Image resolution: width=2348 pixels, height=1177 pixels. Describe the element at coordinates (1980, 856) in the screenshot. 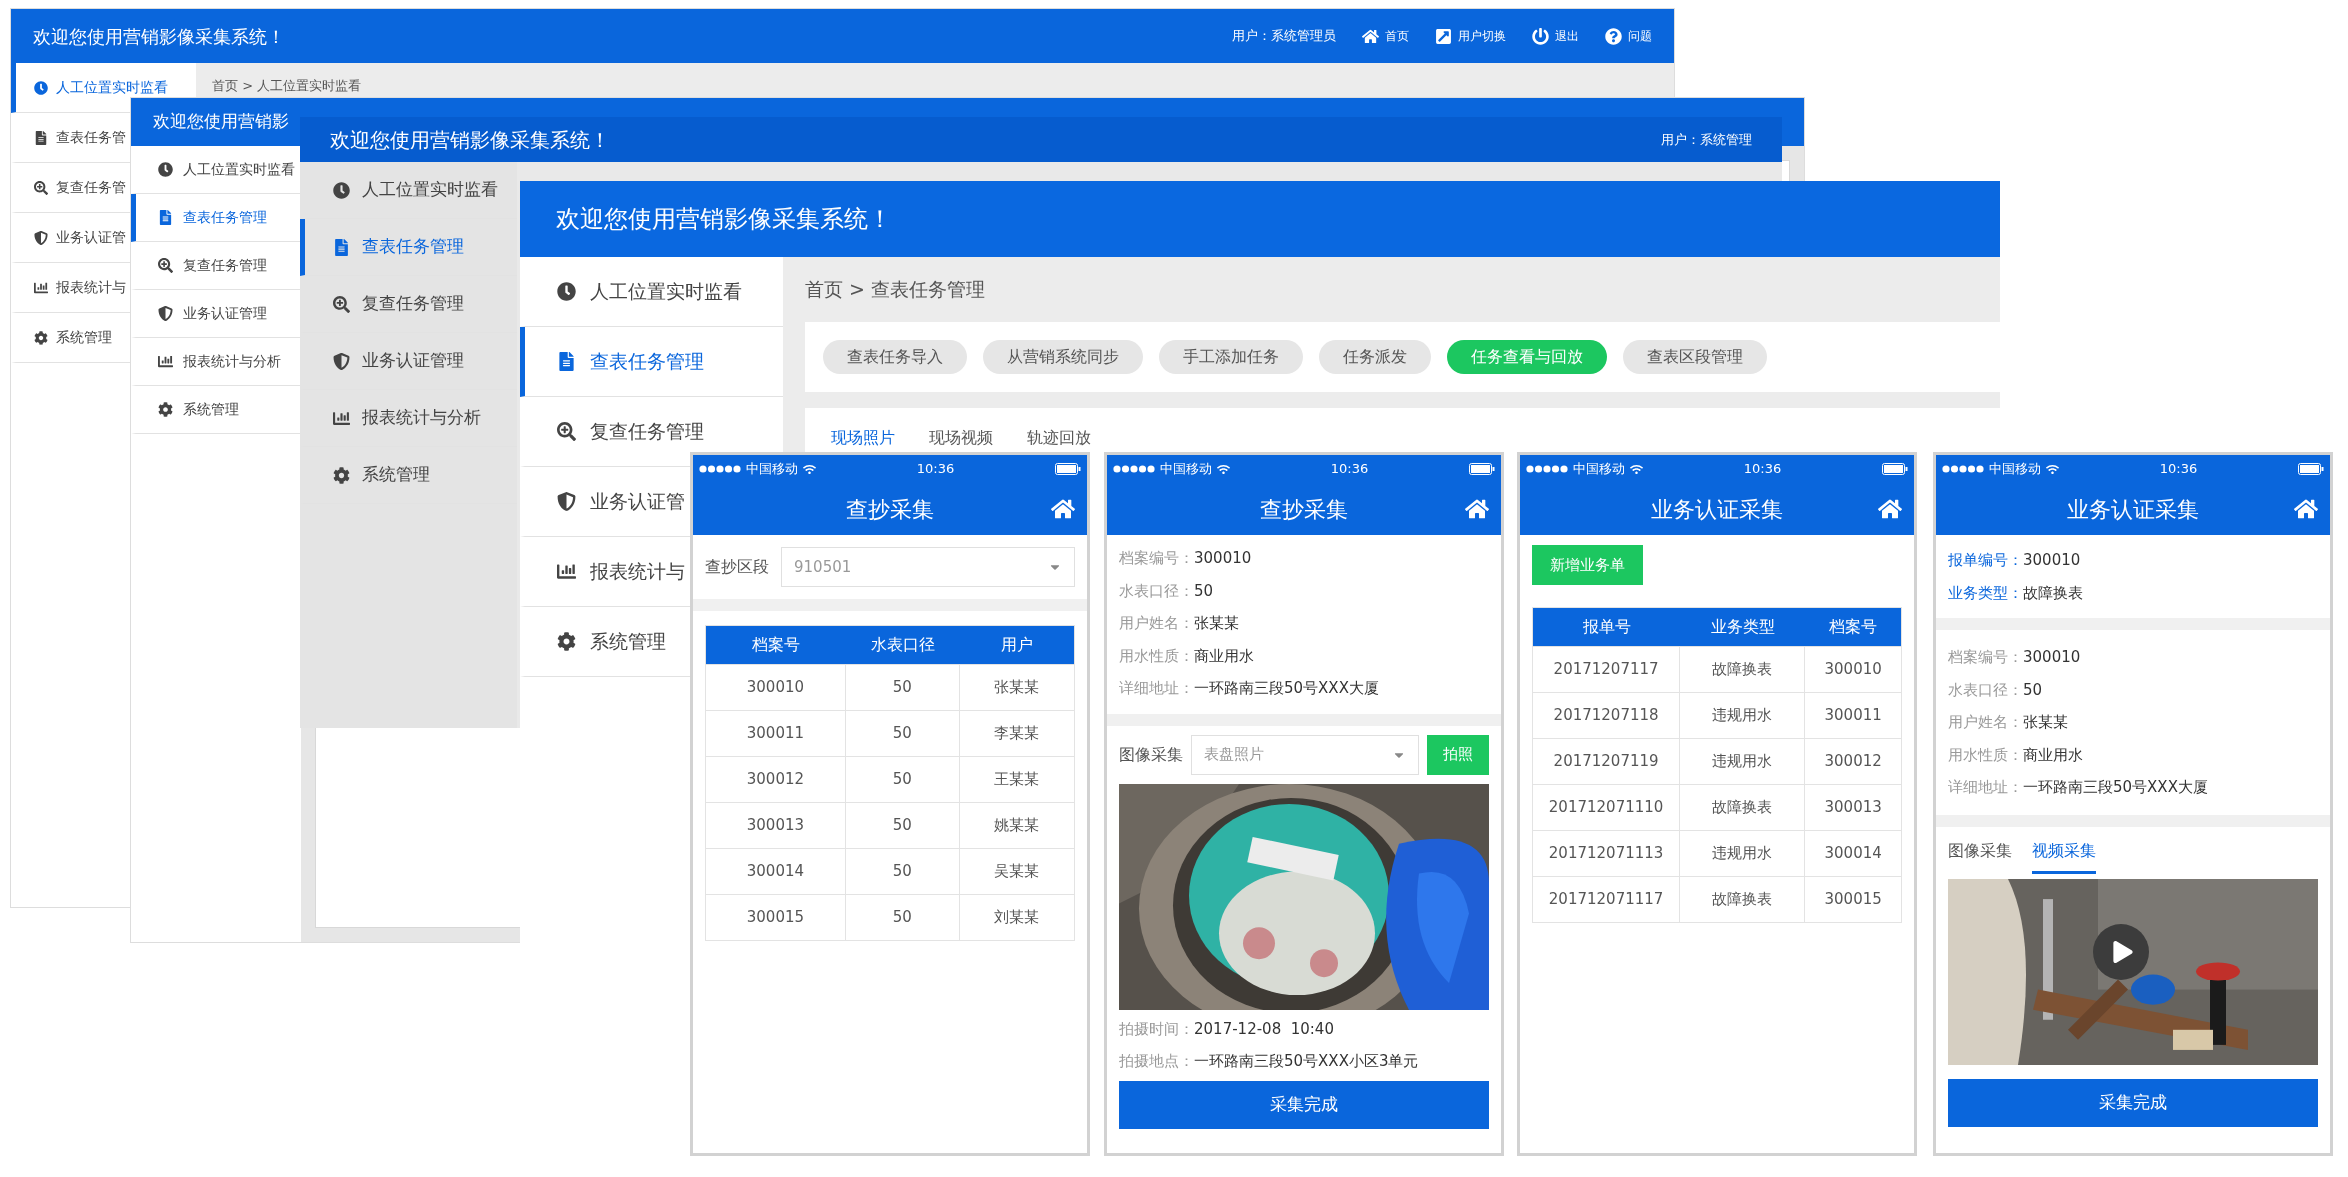

I see `media-tab: 图像采集` at that location.